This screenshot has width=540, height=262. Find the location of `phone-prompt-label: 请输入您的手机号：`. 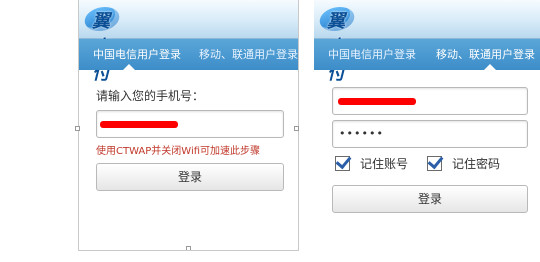

phone-prompt-label: 请输入您的手机号： is located at coordinates (150, 96).